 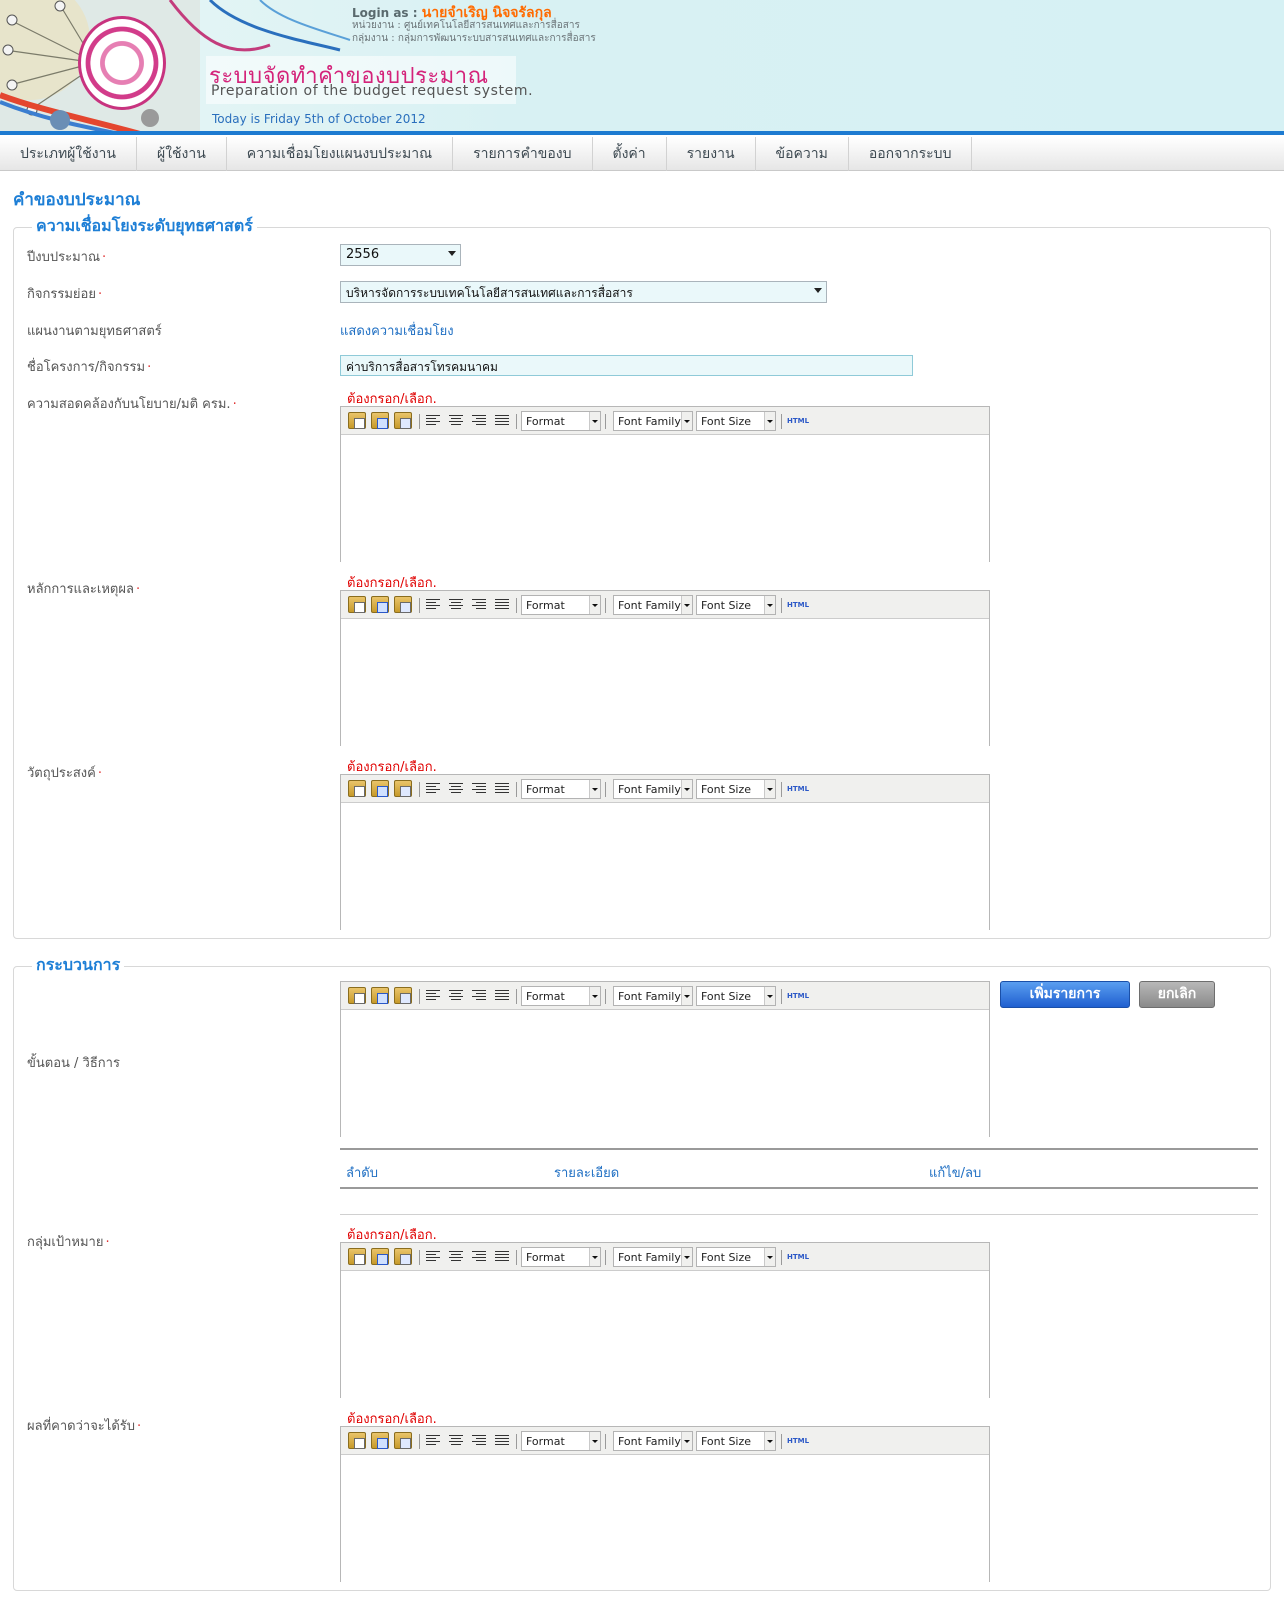 I want to click on nav-logout: ออกจากระบบ, so click(x=911, y=154).